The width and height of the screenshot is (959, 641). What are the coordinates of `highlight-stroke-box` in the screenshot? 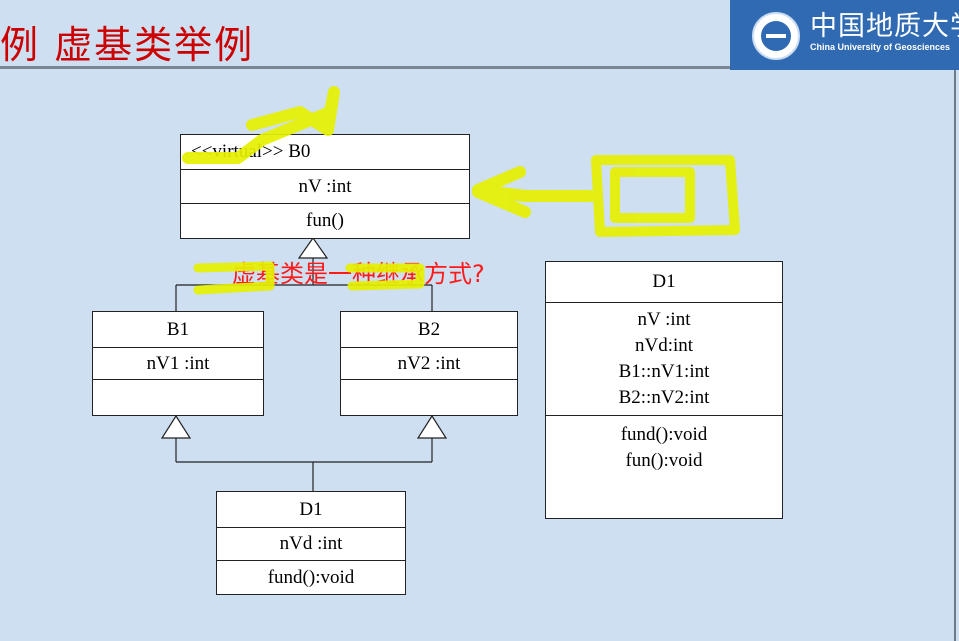 It's located at (665, 196).